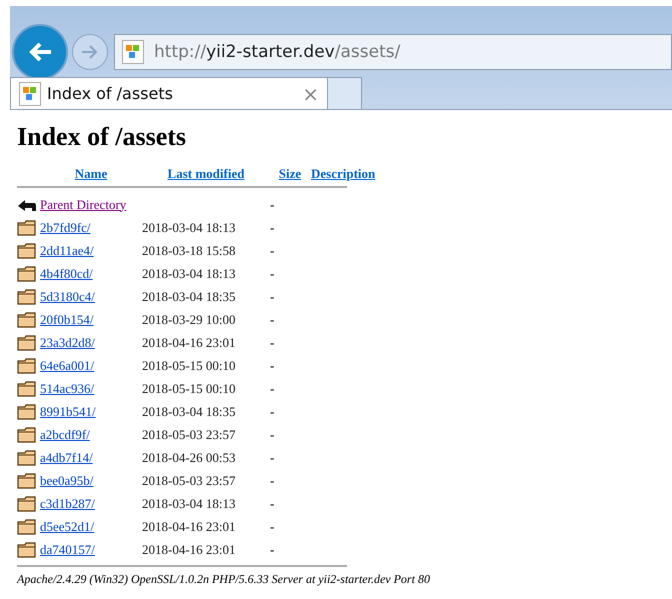 The width and height of the screenshot is (672, 599). I want to click on modified-date: 2018-03-18 15:58, so click(189, 250).